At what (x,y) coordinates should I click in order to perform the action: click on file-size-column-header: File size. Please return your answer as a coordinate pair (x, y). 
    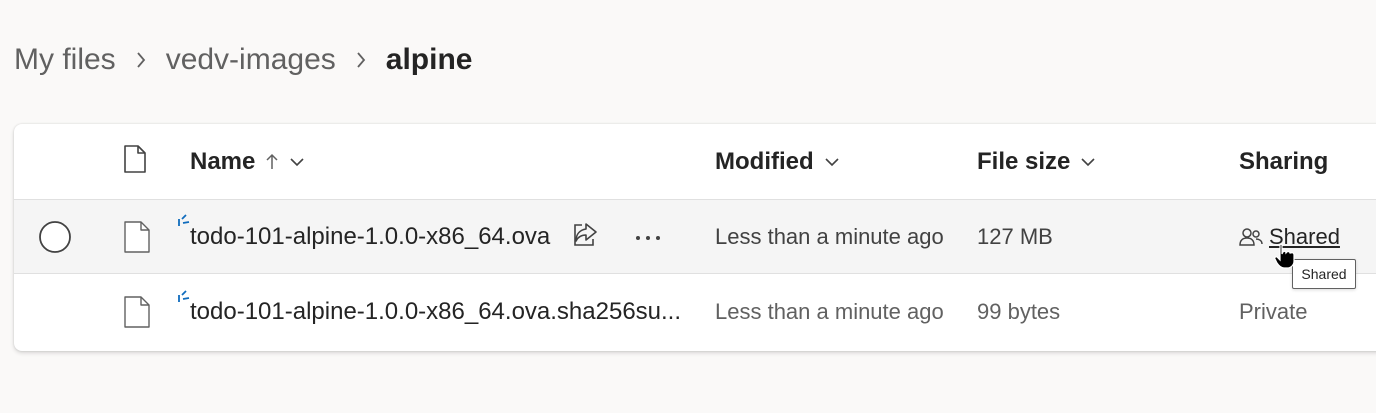
    Looking at the image, I should click on (1036, 161).